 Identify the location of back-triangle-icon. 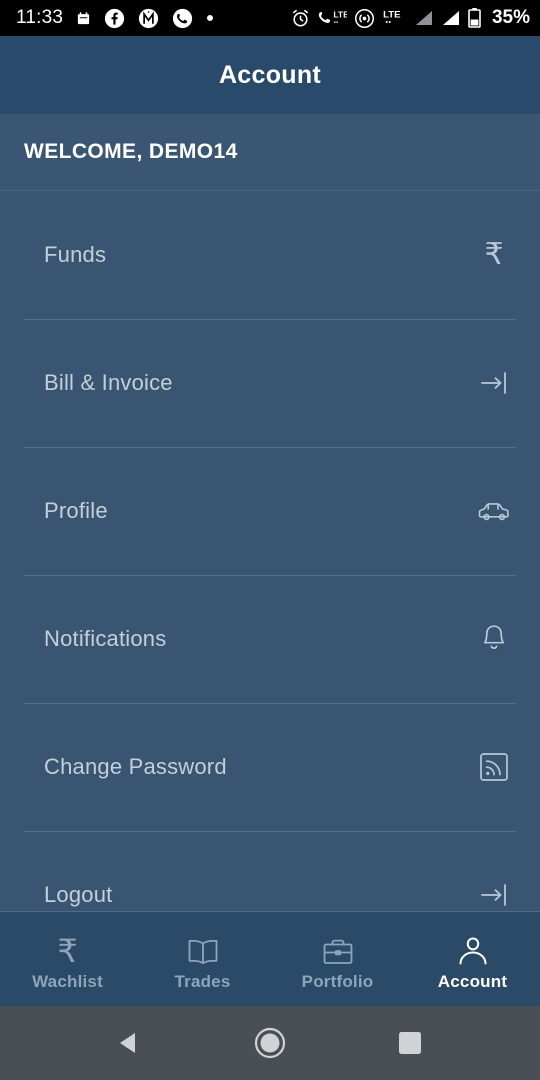
(130, 1043).